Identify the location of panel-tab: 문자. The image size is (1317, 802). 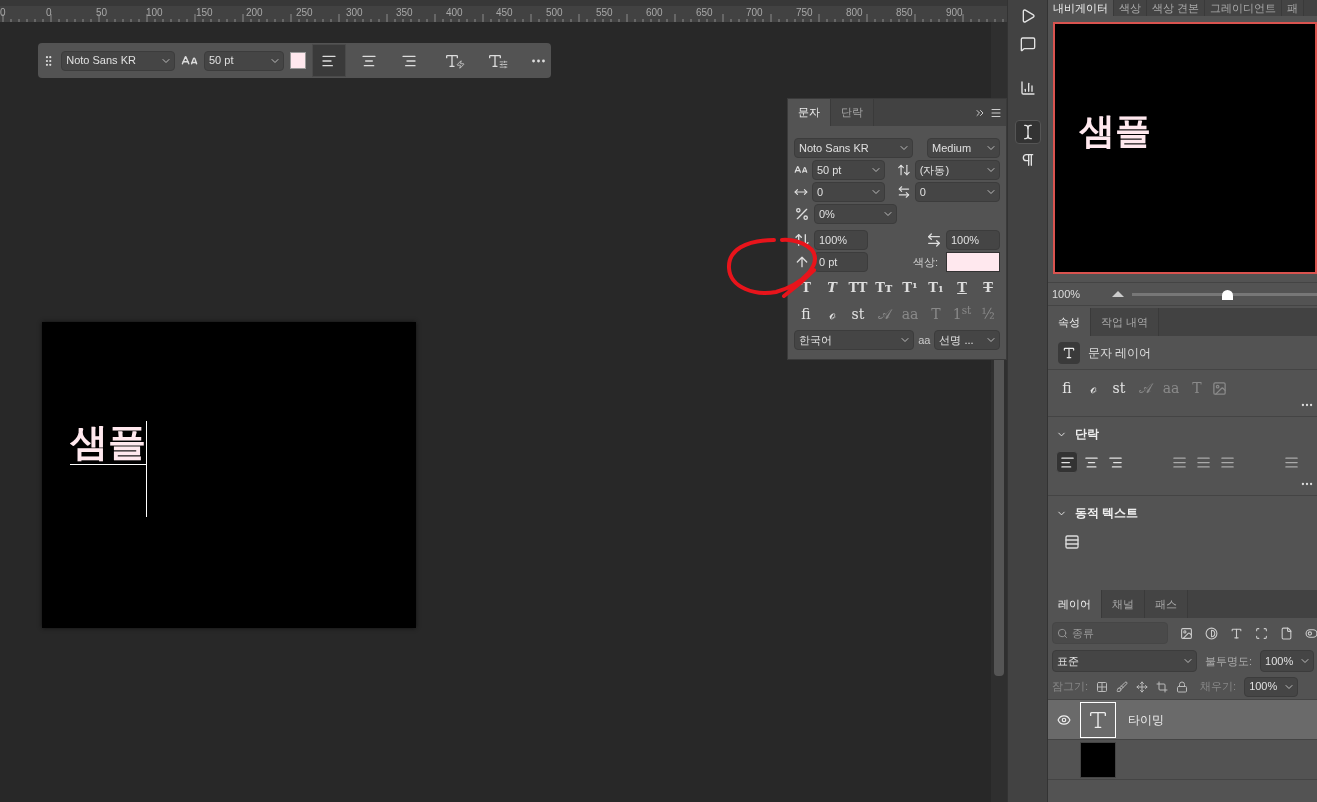
(809, 112).